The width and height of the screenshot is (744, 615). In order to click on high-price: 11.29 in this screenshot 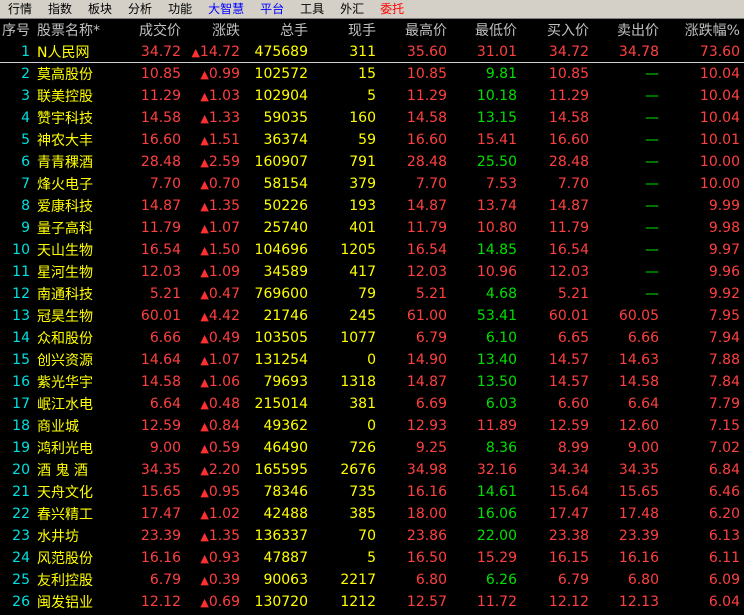, I will do `click(426, 96)`.